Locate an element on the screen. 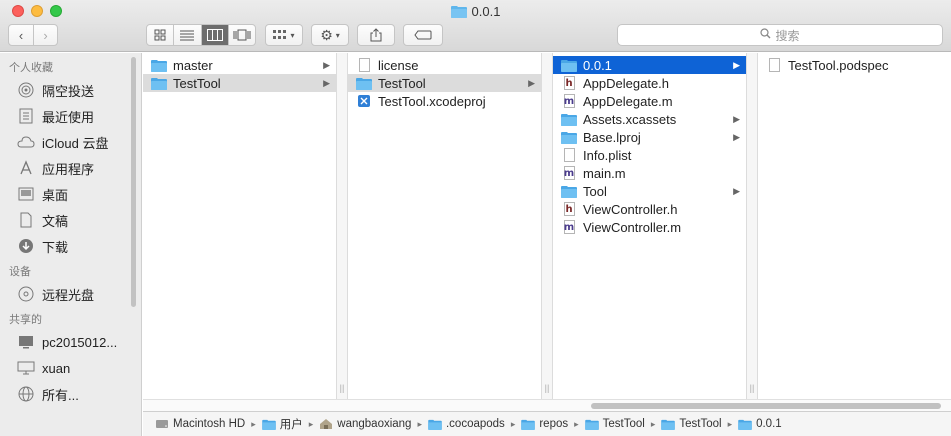 The width and height of the screenshot is (951, 436). sidebar-section-header: 个人收藏 is located at coordinates (70, 68).